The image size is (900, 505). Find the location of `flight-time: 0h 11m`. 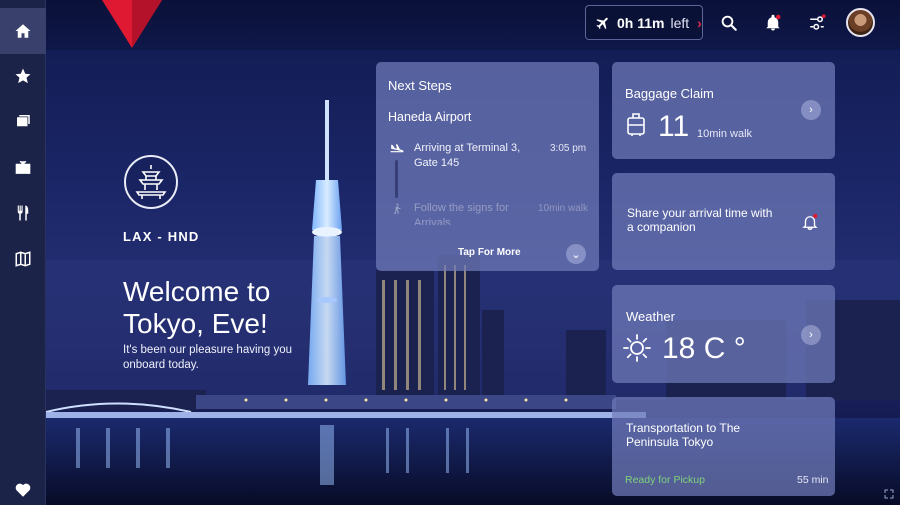

flight-time: 0h 11m is located at coordinates (641, 22).